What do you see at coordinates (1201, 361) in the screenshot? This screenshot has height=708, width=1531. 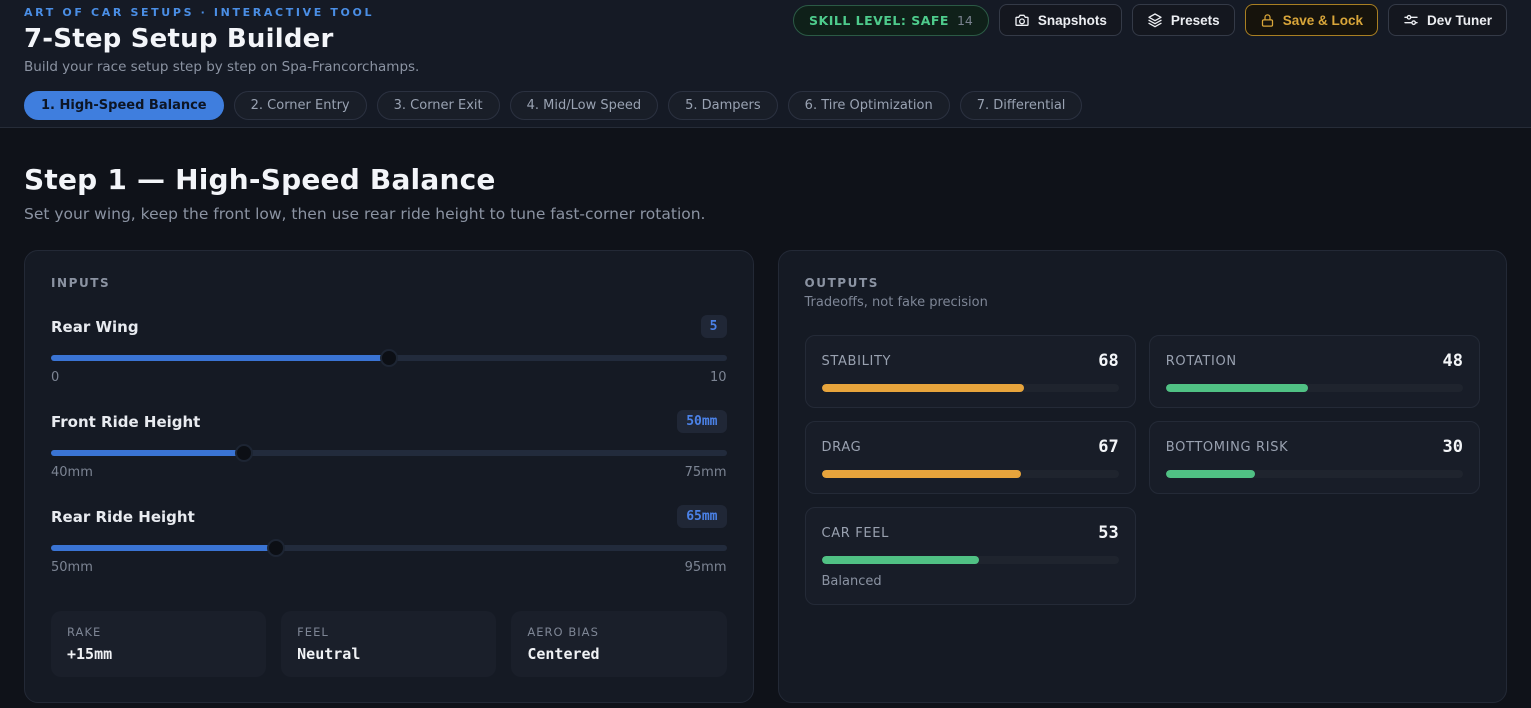 I see `rotation-label: ROTATION` at bounding box center [1201, 361].